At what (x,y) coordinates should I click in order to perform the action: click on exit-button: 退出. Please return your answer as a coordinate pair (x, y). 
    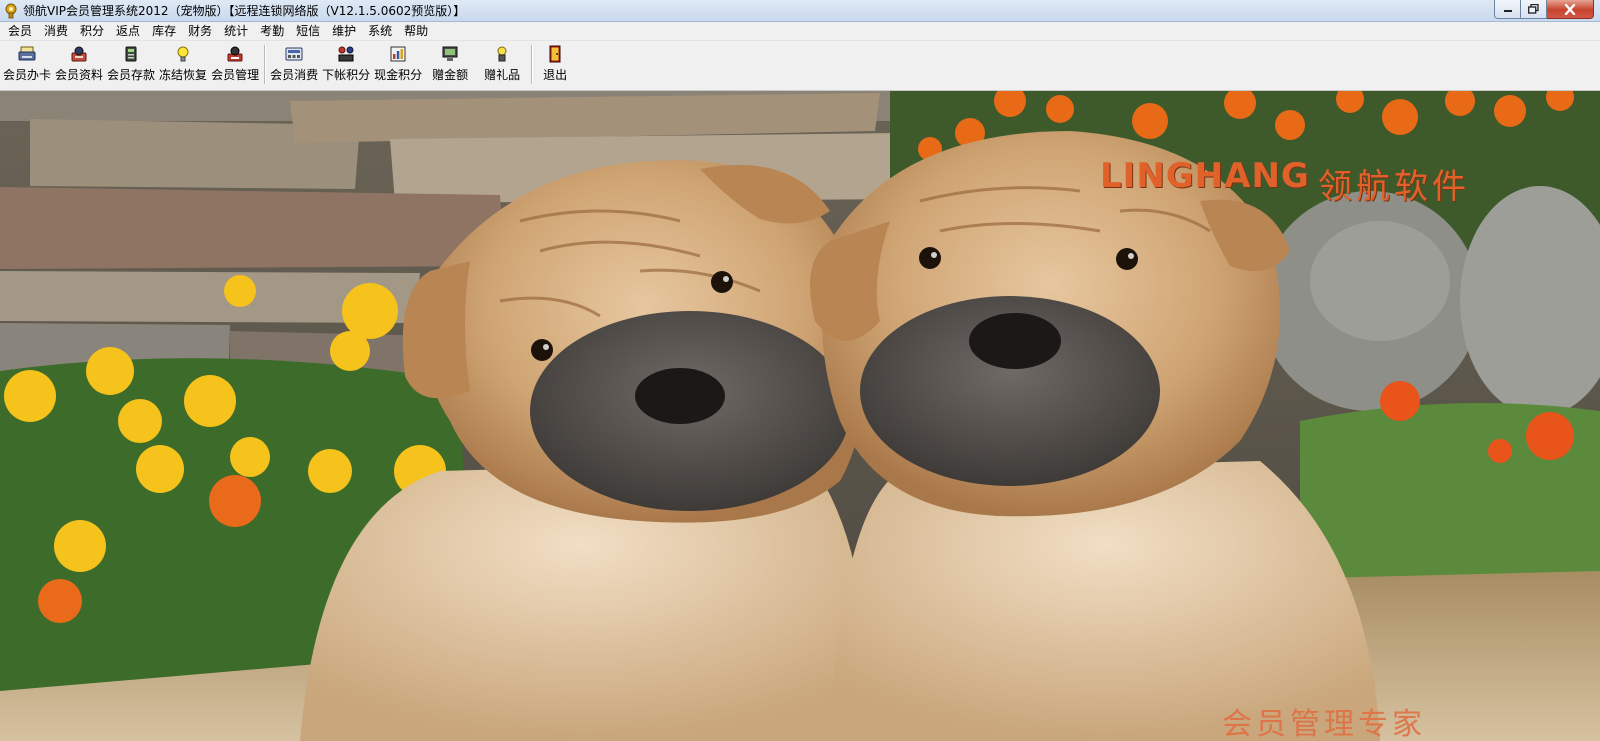
    Looking at the image, I should click on (555, 65).